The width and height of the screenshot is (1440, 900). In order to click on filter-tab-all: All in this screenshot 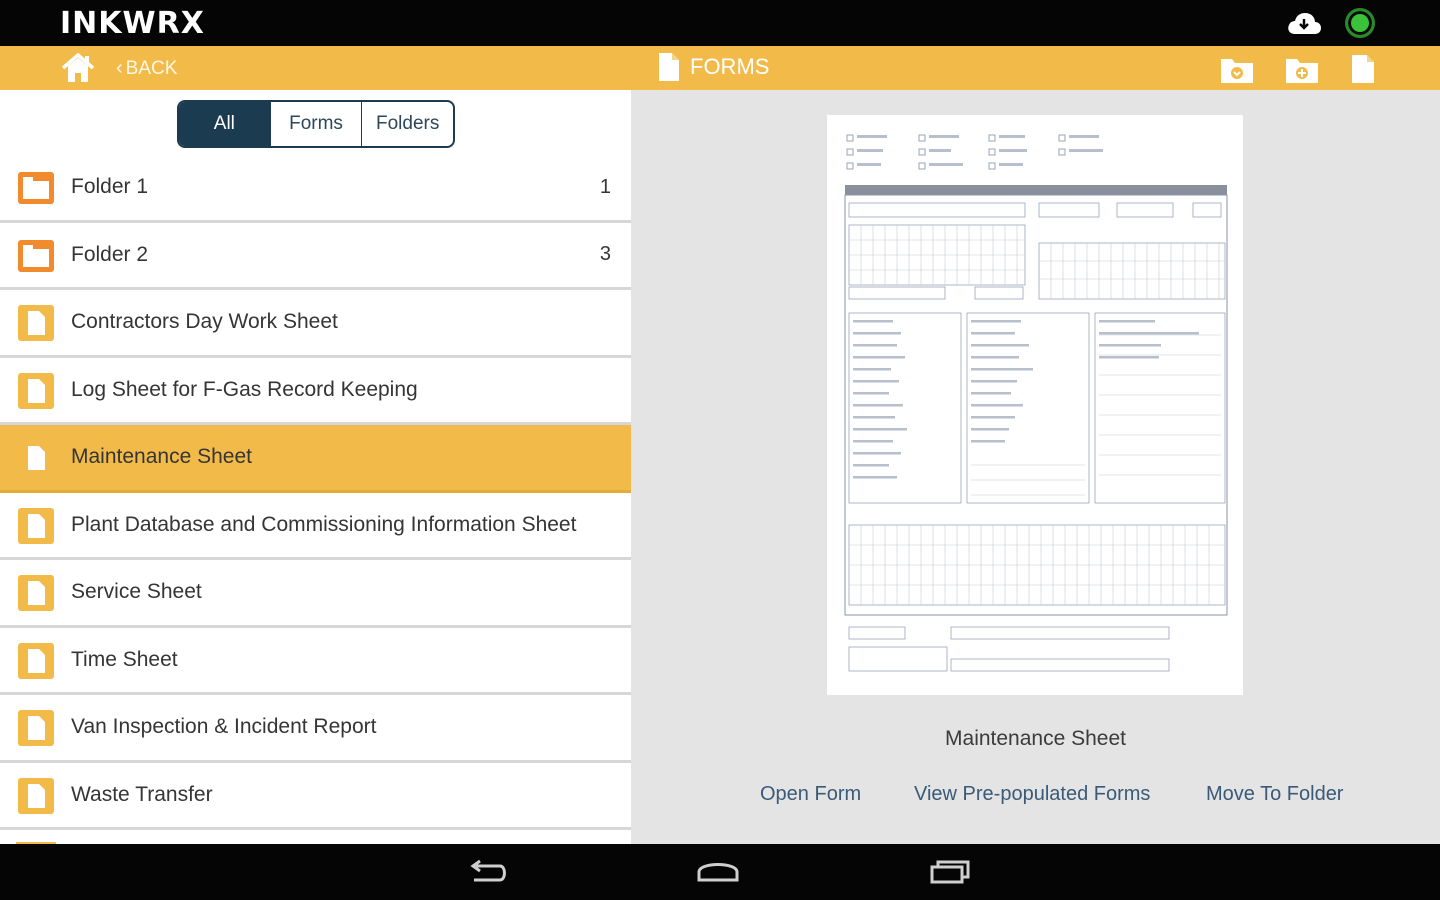, I will do `click(225, 124)`.